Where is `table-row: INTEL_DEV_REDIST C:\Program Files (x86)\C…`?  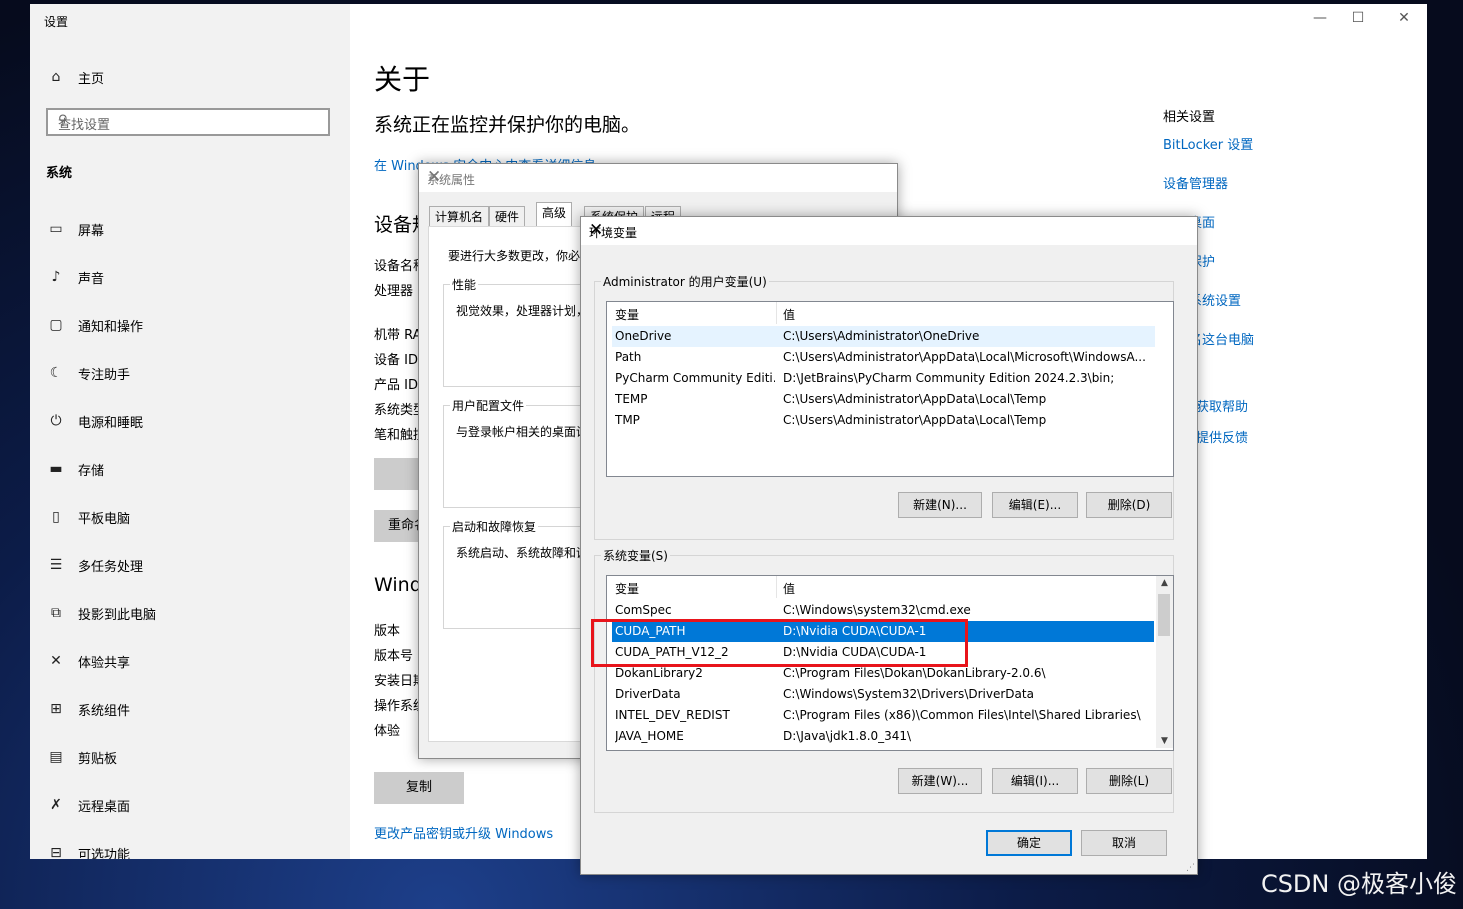
table-row: INTEL_DEV_REDIST C:\Program Files (x86)\C… is located at coordinates (883, 715).